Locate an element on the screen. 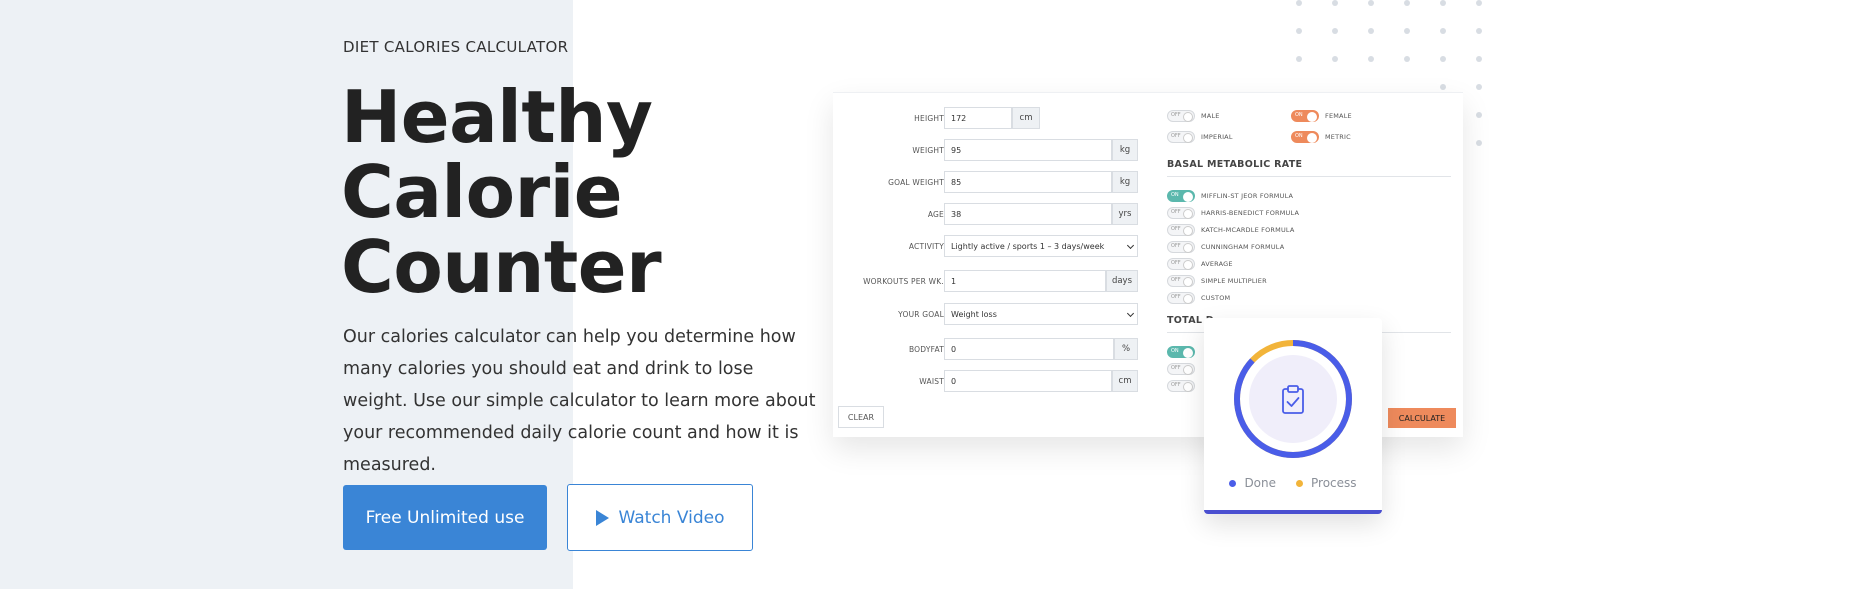 This screenshot has width=1855, height=589. bmr-option-label: HARRIS-BENEDICT FORMULA is located at coordinates (1250, 213).